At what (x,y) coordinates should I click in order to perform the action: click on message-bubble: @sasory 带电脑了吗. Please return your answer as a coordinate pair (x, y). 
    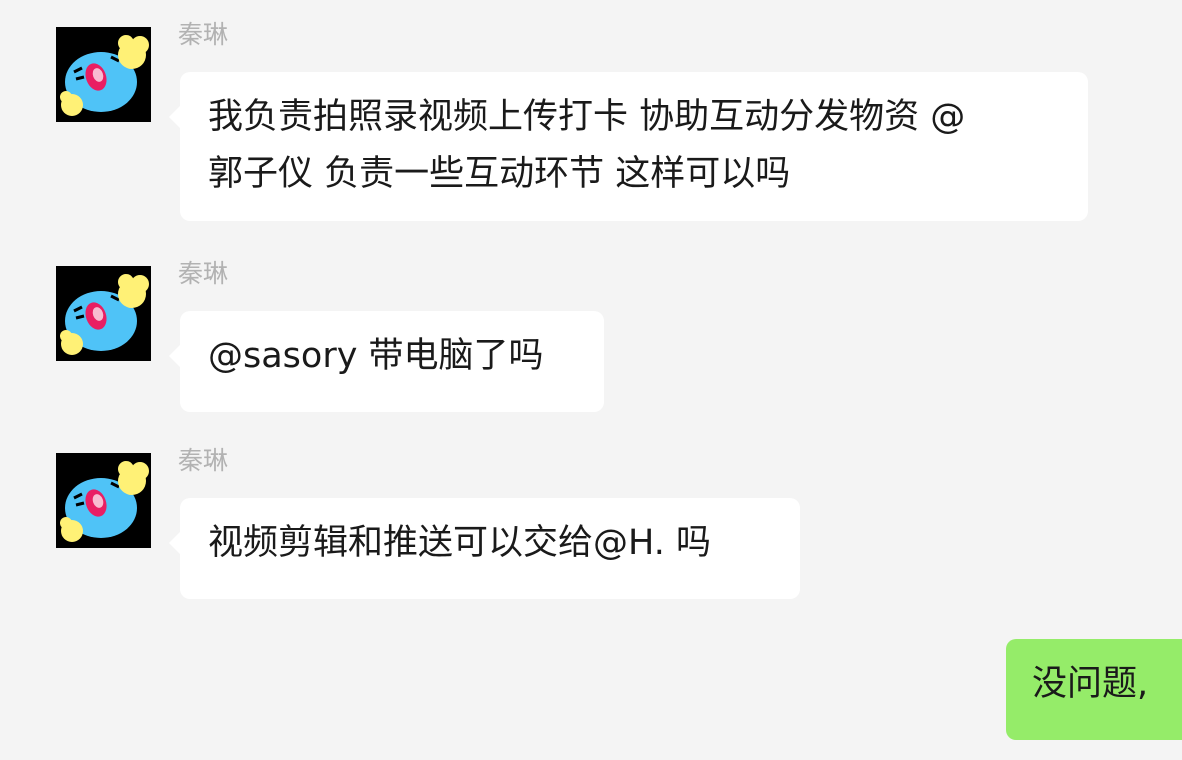
    Looking at the image, I should click on (386, 361).